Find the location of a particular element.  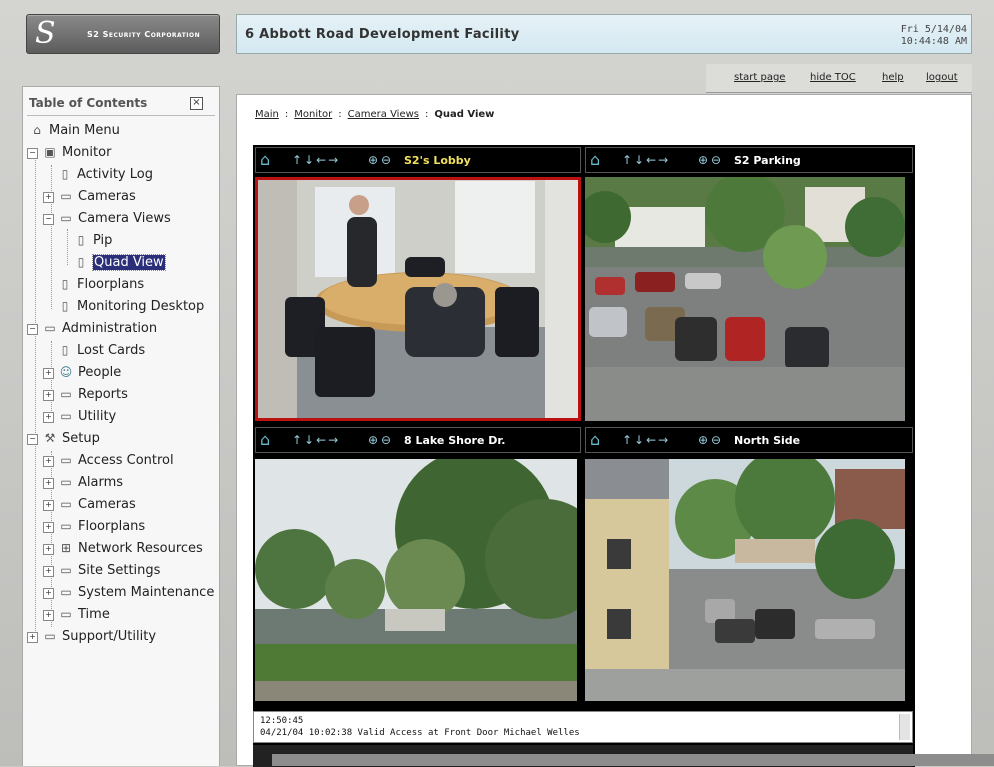

camera-feed-lobby is located at coordinates (418, 299).